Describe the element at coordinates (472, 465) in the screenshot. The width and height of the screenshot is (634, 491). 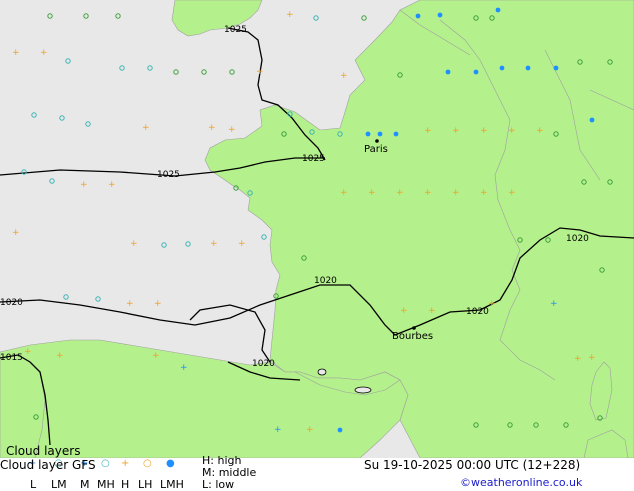
I see `forecast-datetime: Su 19-10-2025 00:00 UTC (12+228)` at that location.